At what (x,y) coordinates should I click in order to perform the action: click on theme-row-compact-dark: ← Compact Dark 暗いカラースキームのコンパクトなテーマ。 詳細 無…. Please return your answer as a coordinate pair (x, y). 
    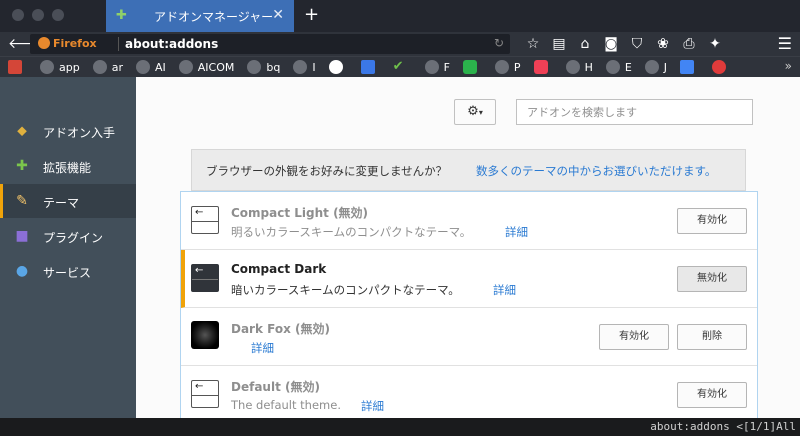
    Looking at the image, I should click on (469, 279).